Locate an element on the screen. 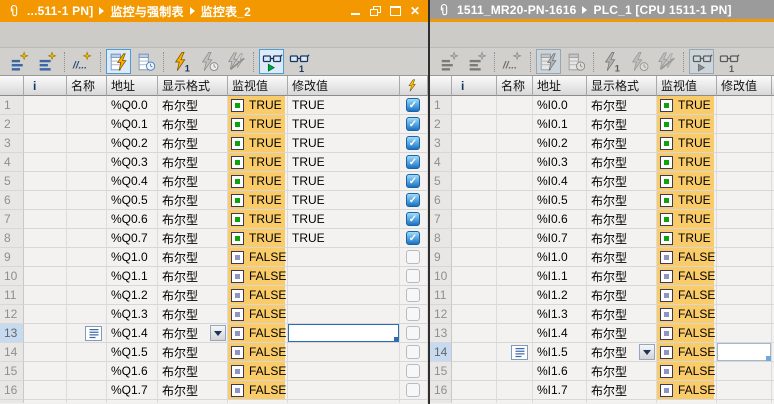 This screenshot has width=774, height=404. value-list-button is located at coordinates (519, 352).